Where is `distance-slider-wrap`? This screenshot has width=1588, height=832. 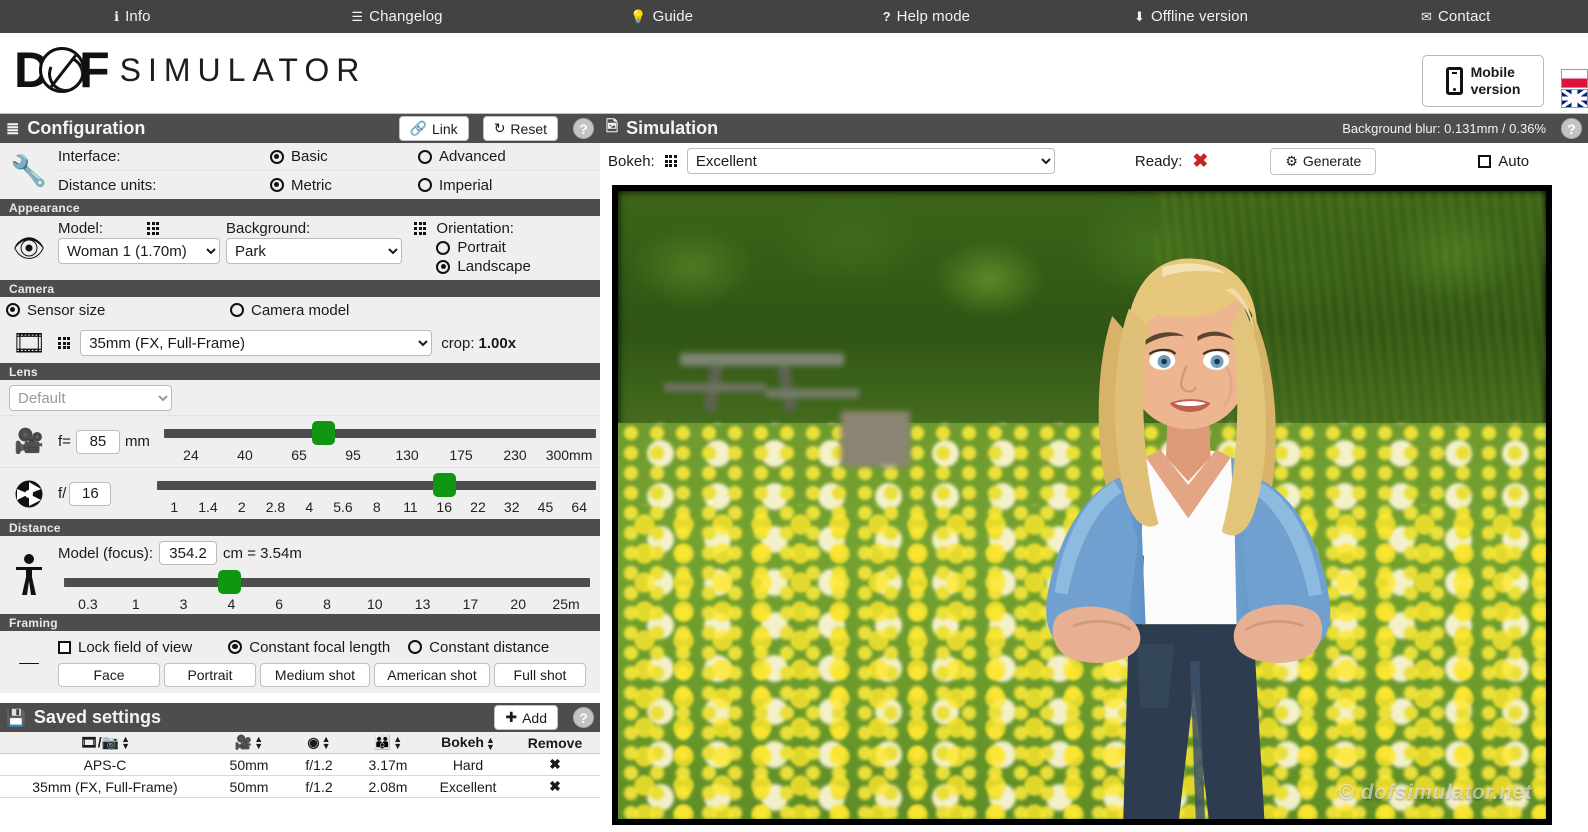 distance-slider-wrap is located at coordinates (327, 582).